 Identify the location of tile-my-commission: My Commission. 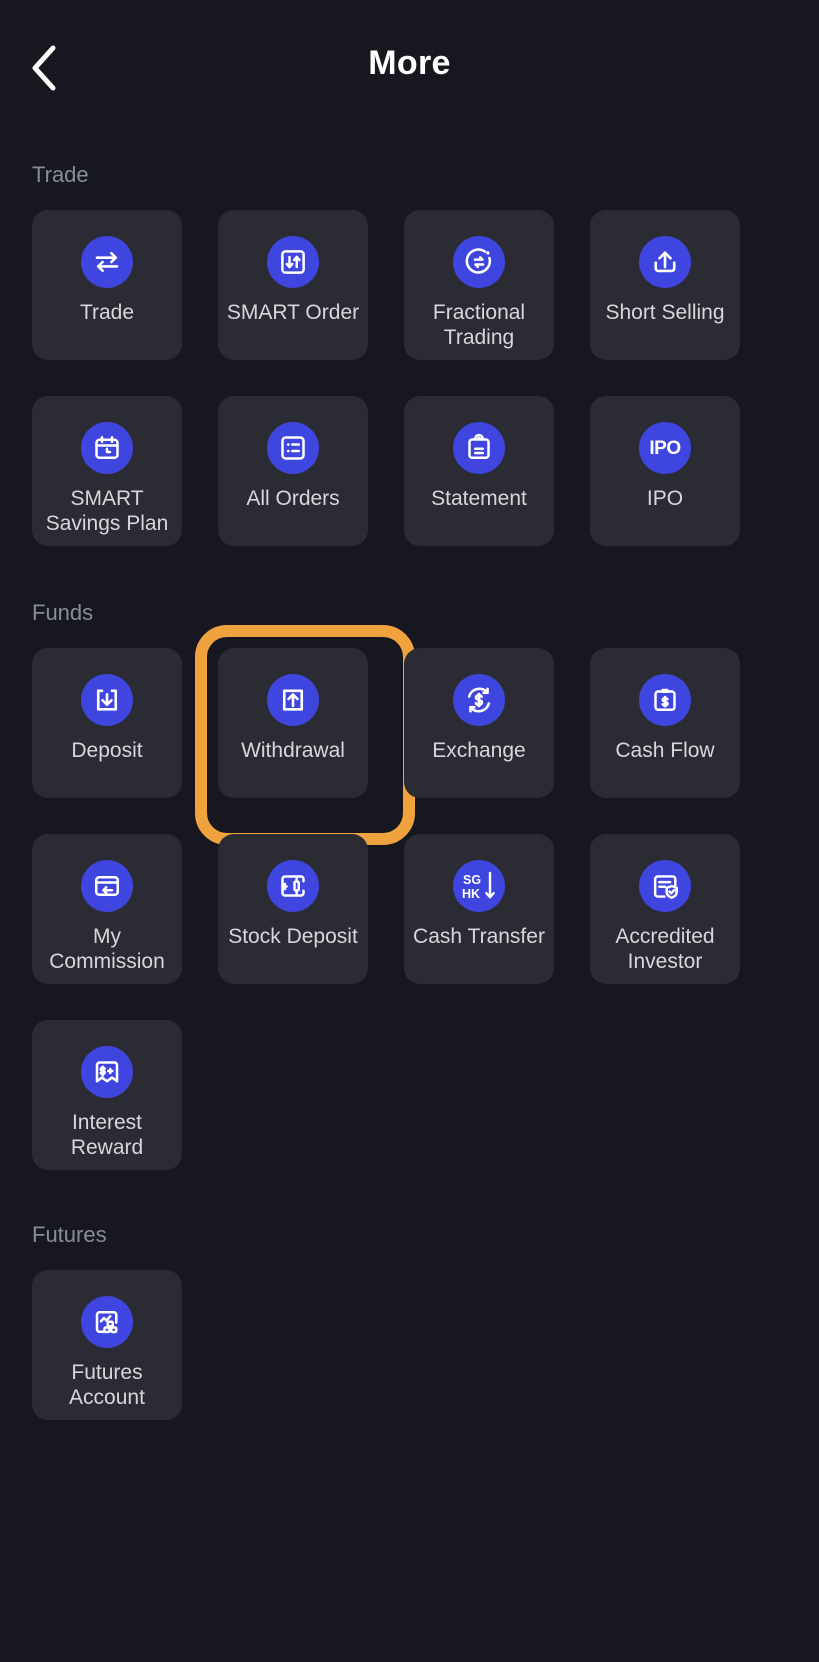
(107, 909).